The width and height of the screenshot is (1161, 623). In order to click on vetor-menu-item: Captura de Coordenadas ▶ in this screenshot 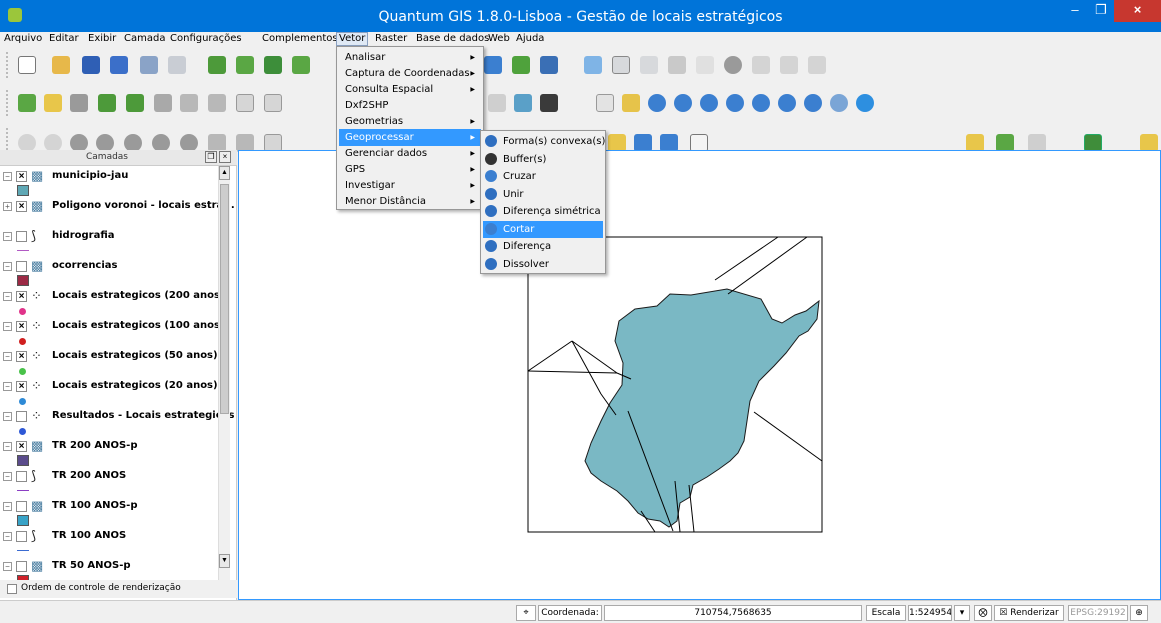, I will do `click(410, 73)`.